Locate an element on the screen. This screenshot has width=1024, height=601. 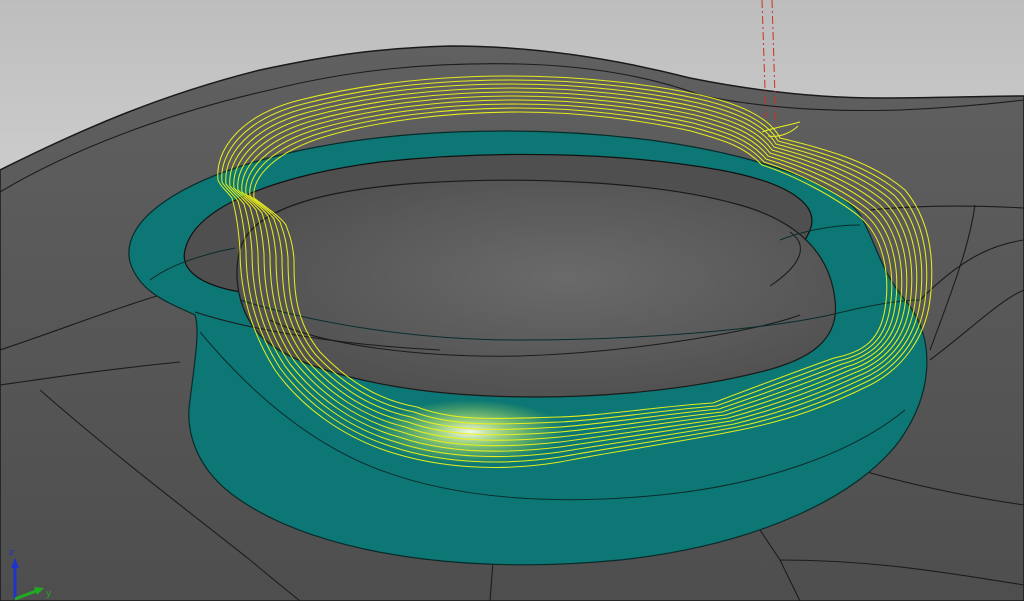
y-arrow-icon is located at coordinates (39, 591).